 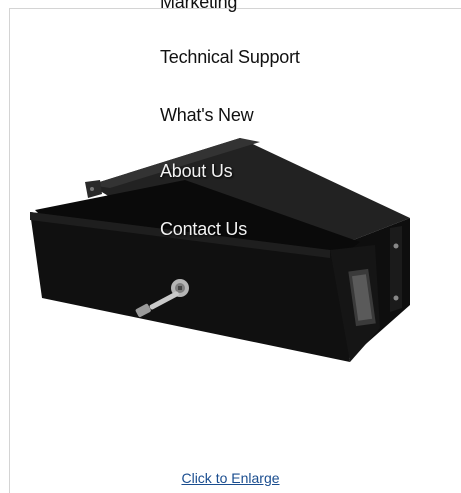 I want to click on menu-item-marketing: Marketing, so click(x=198, y=6).